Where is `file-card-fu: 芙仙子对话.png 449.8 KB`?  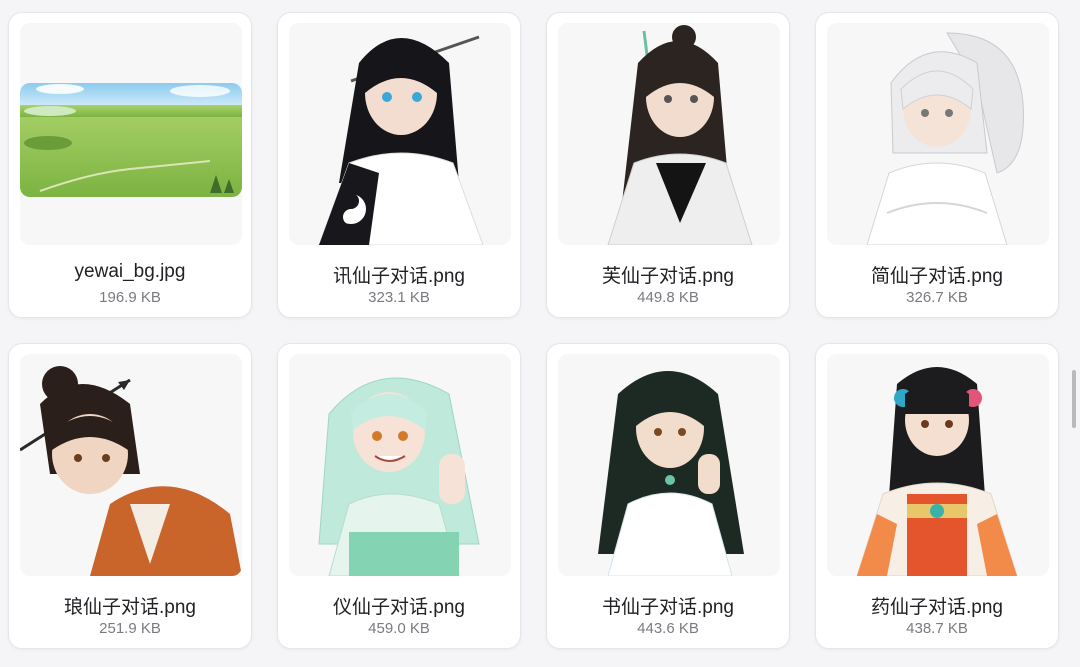
file-card-fu: 芙仙子对话.png 449.8 KB is located at coordinates (668, 165).